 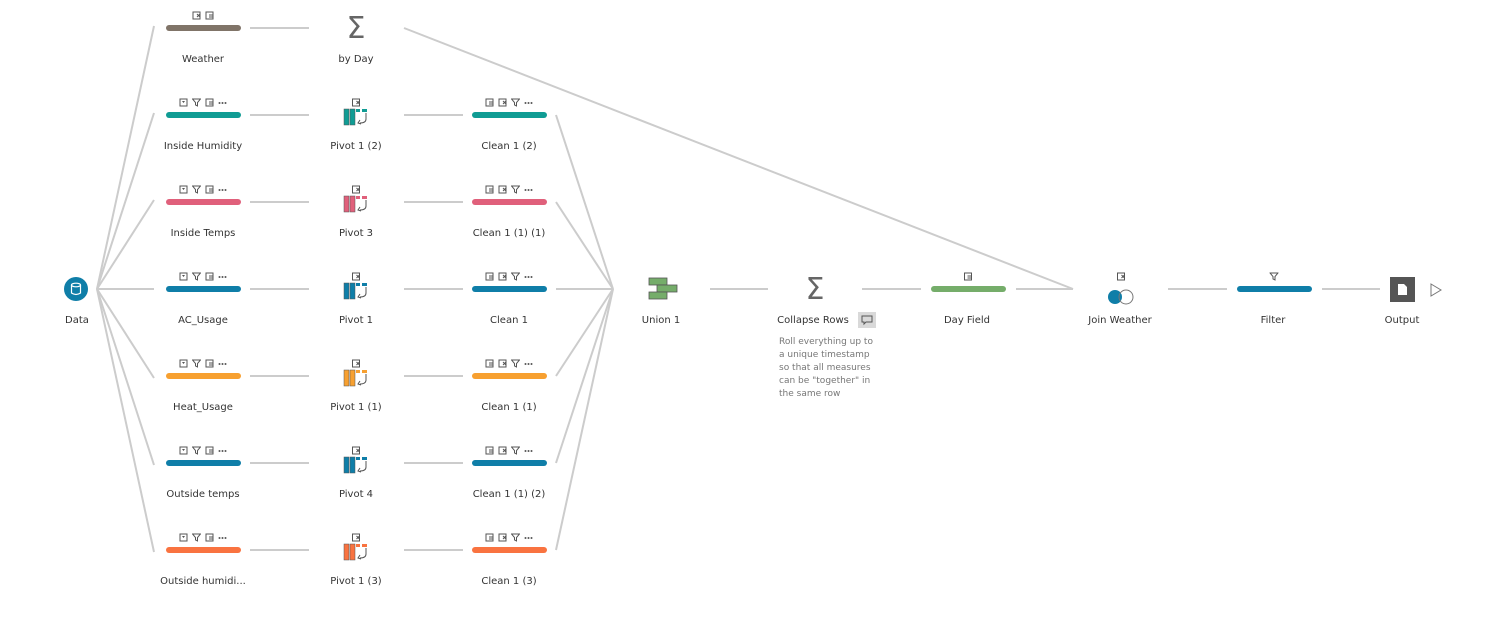 I want to click on data-source-node, so click(x=76, y=289).